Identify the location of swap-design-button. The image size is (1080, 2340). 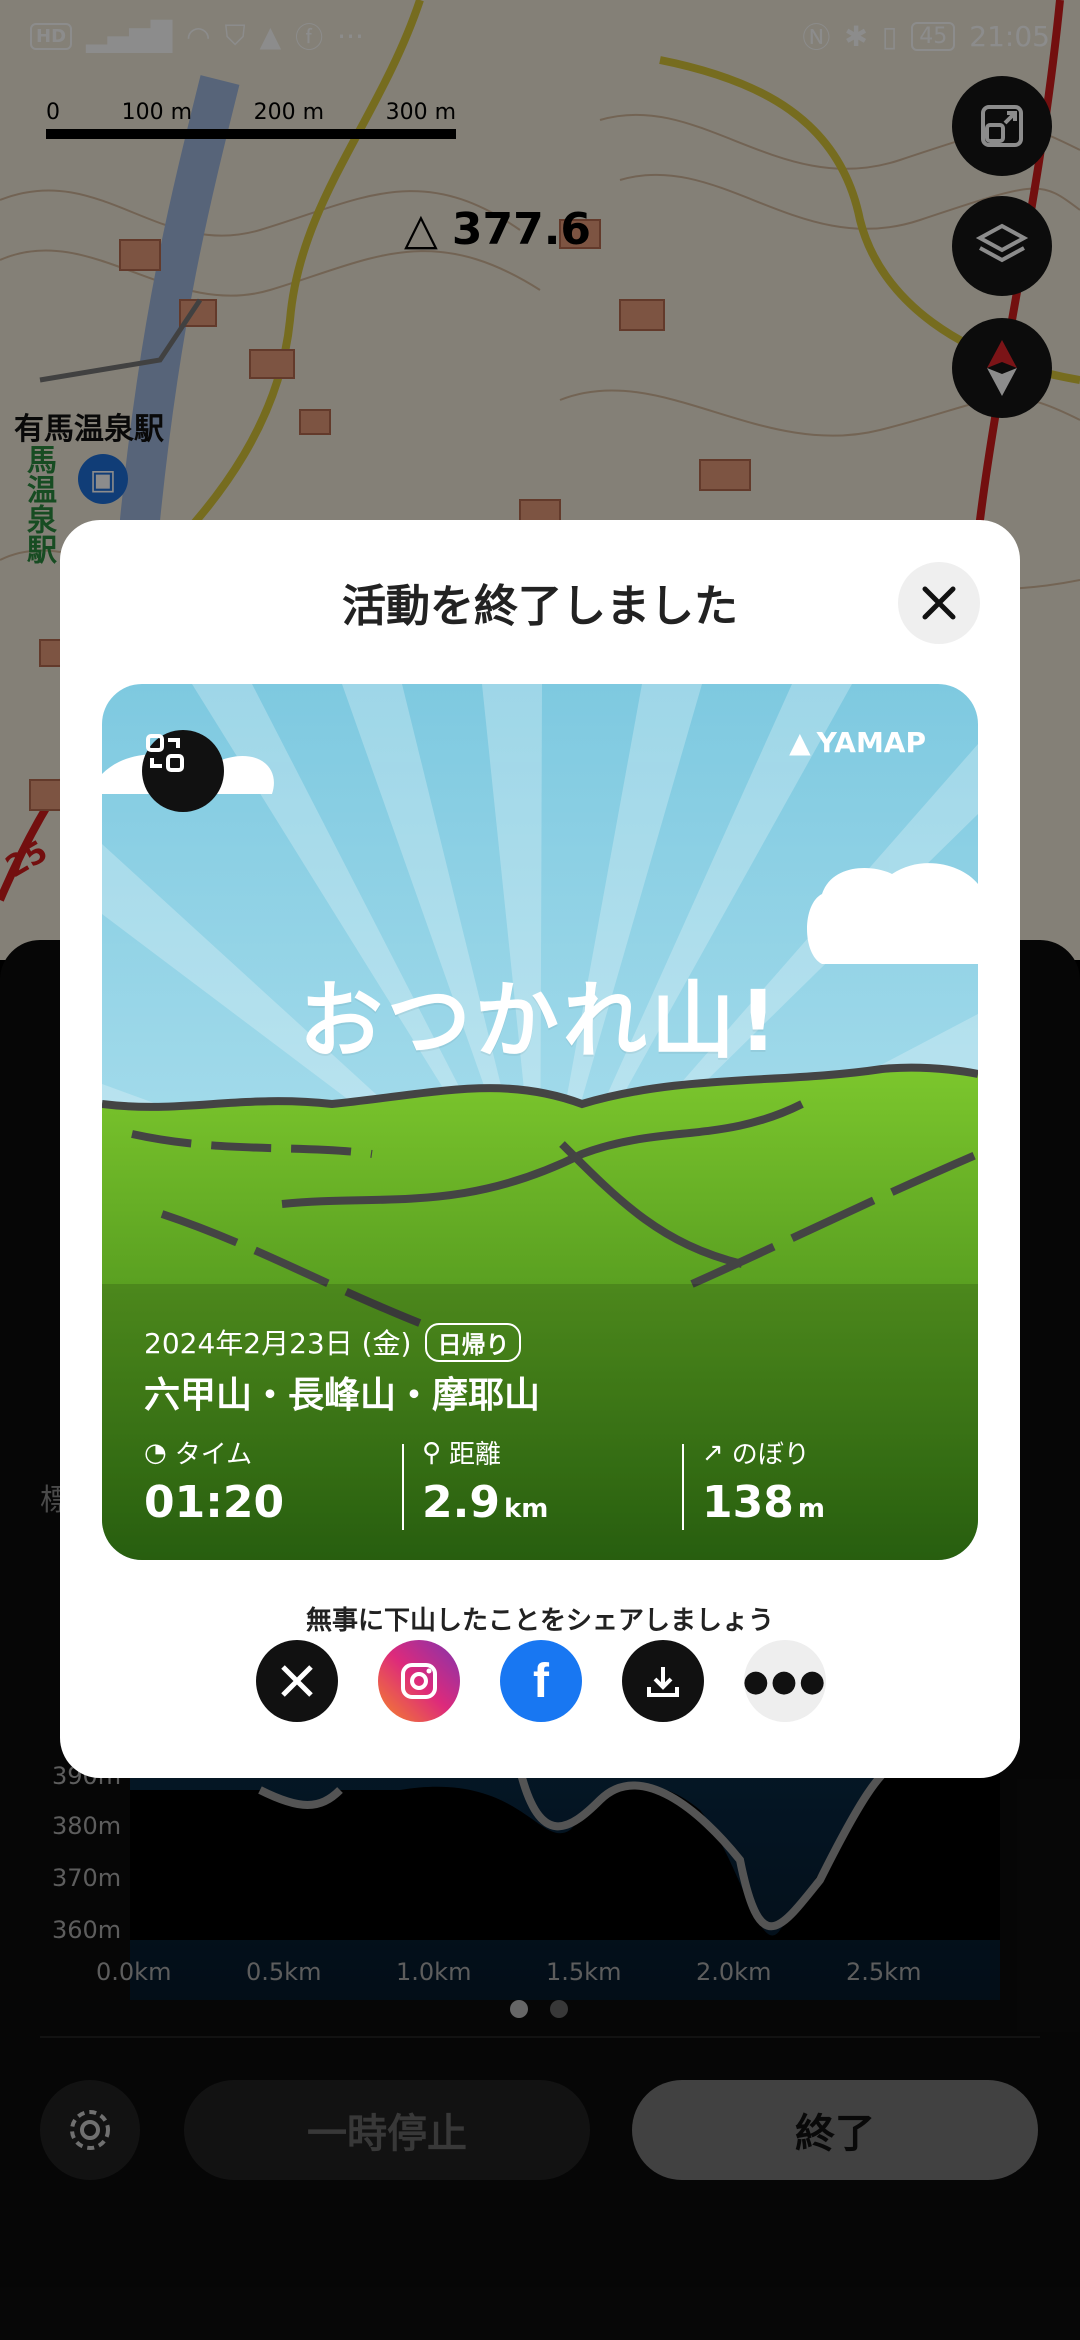
(183, 771).